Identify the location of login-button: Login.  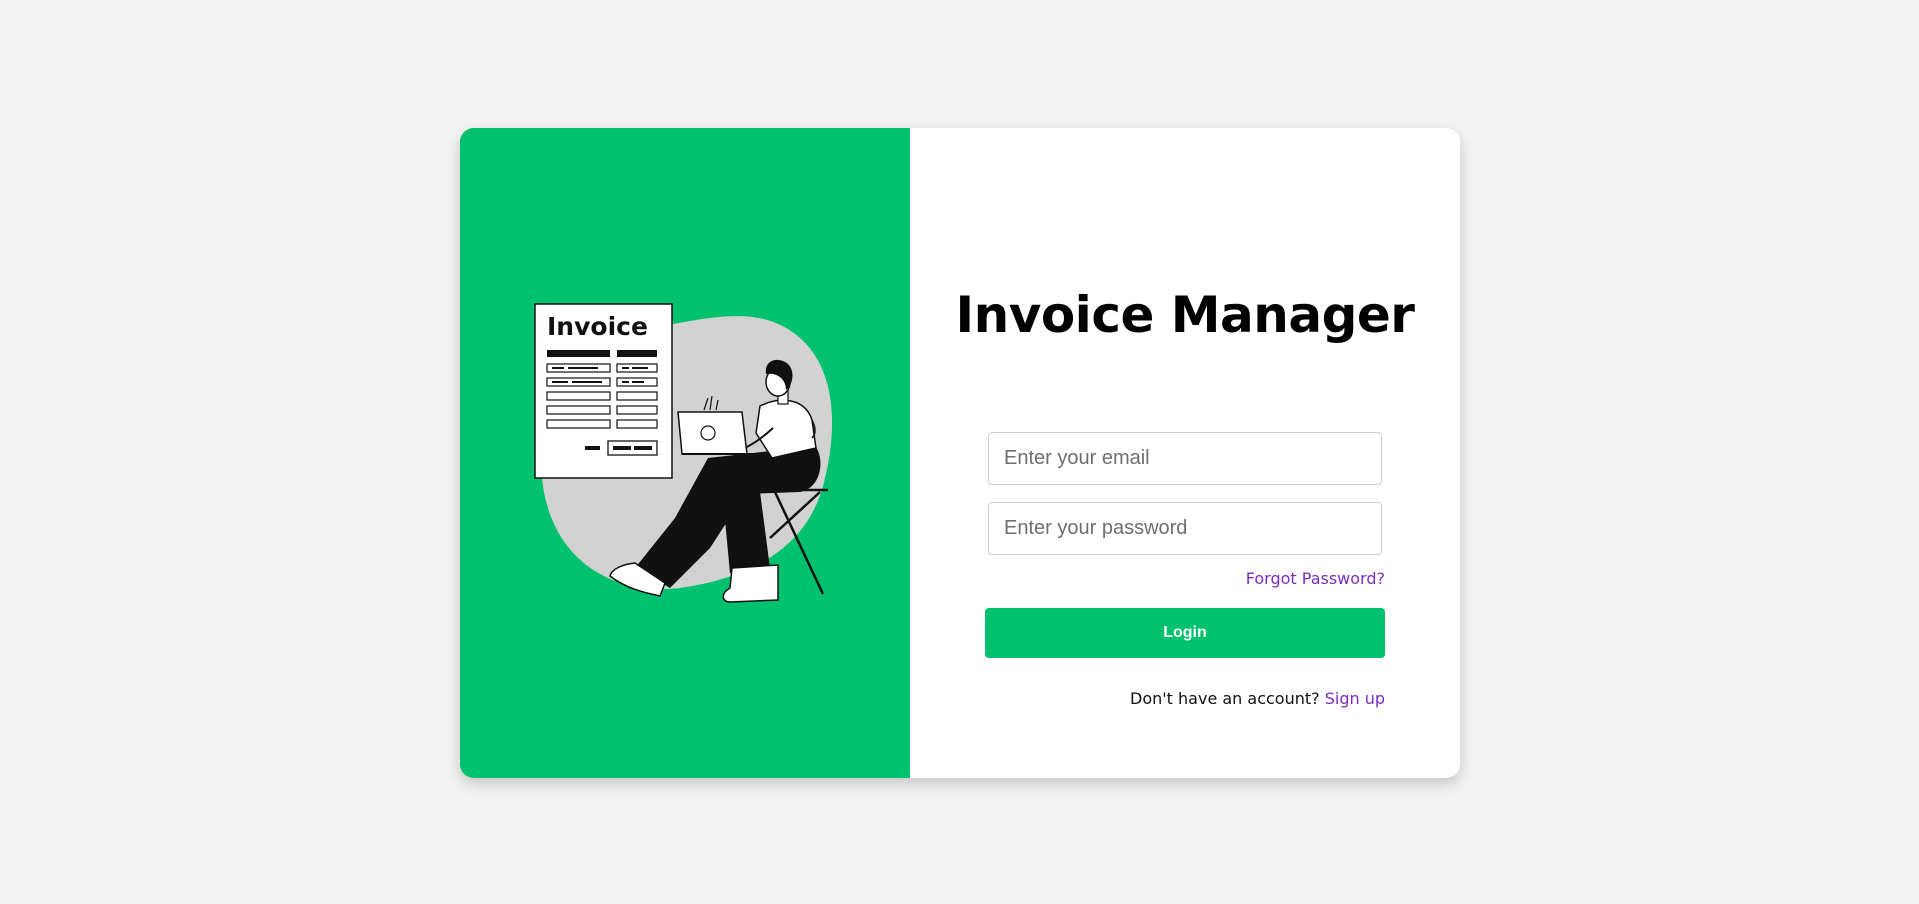
(1185, 633).